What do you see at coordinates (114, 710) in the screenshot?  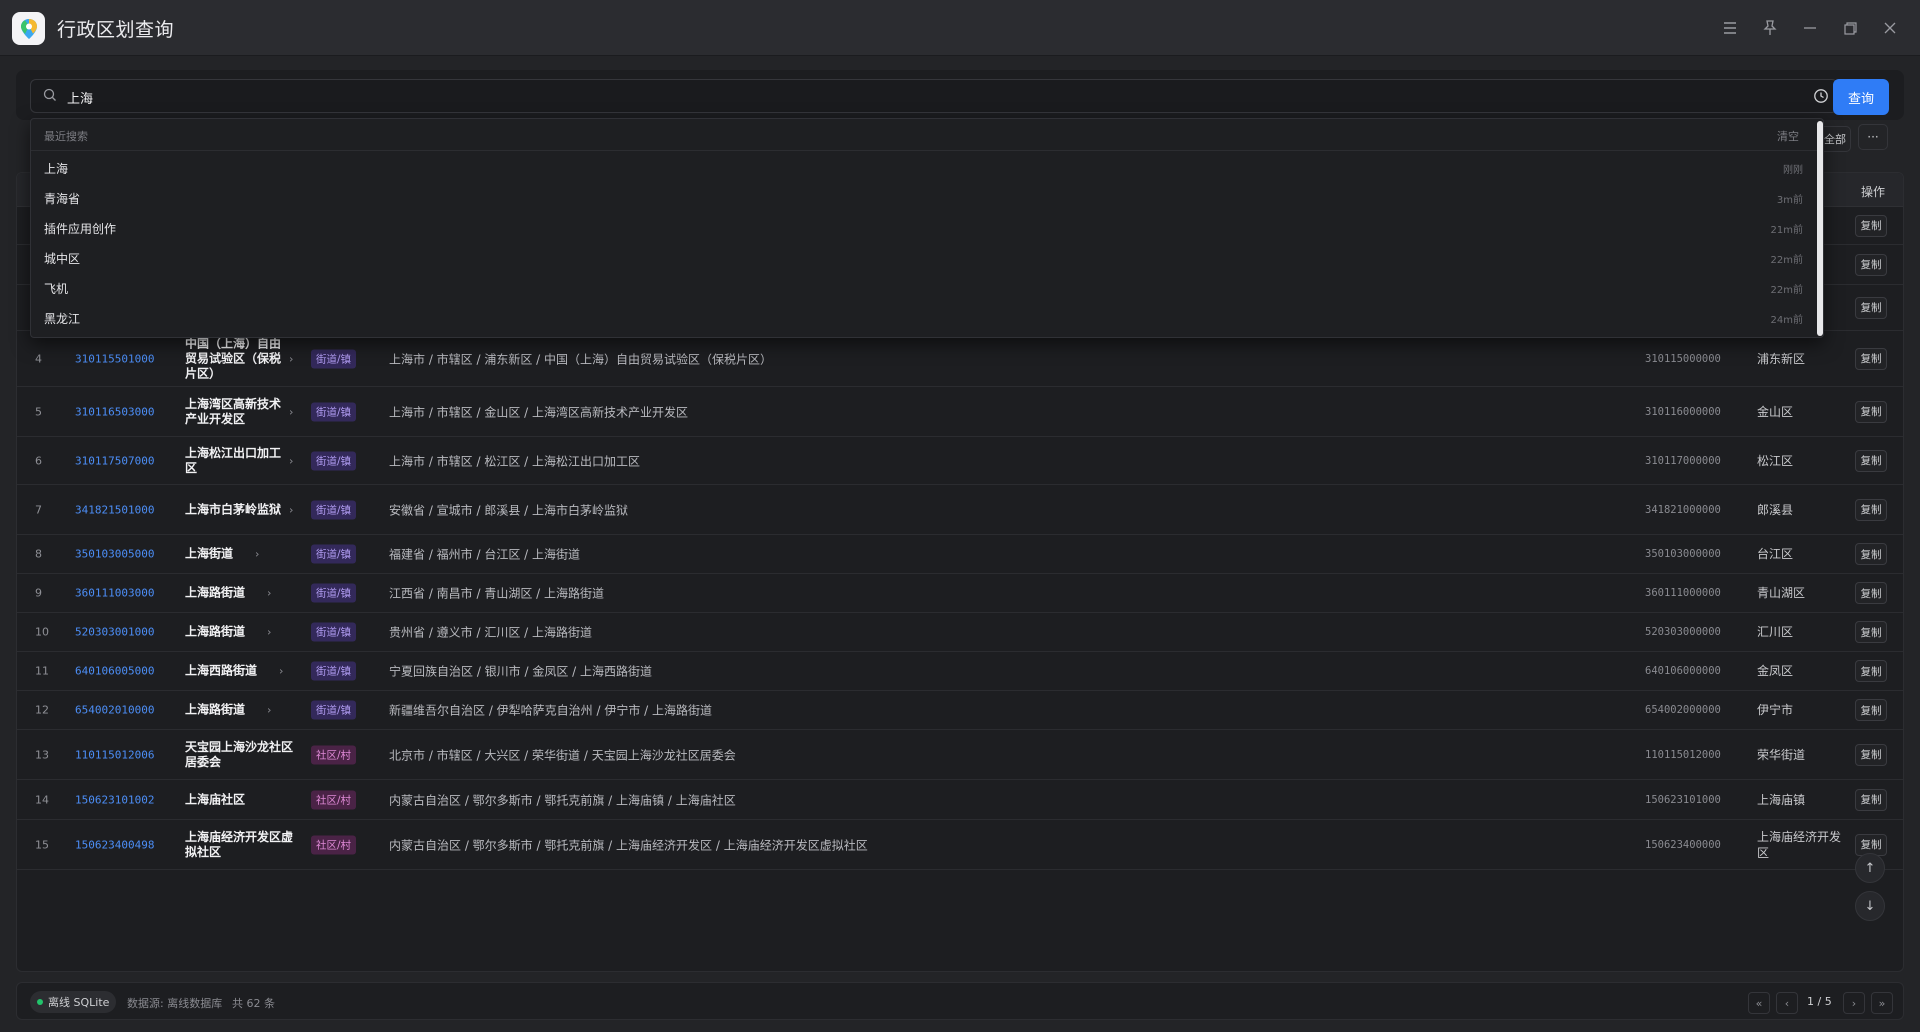 I see `row-code-link: 654002010000` at bounding box center [114, 710].